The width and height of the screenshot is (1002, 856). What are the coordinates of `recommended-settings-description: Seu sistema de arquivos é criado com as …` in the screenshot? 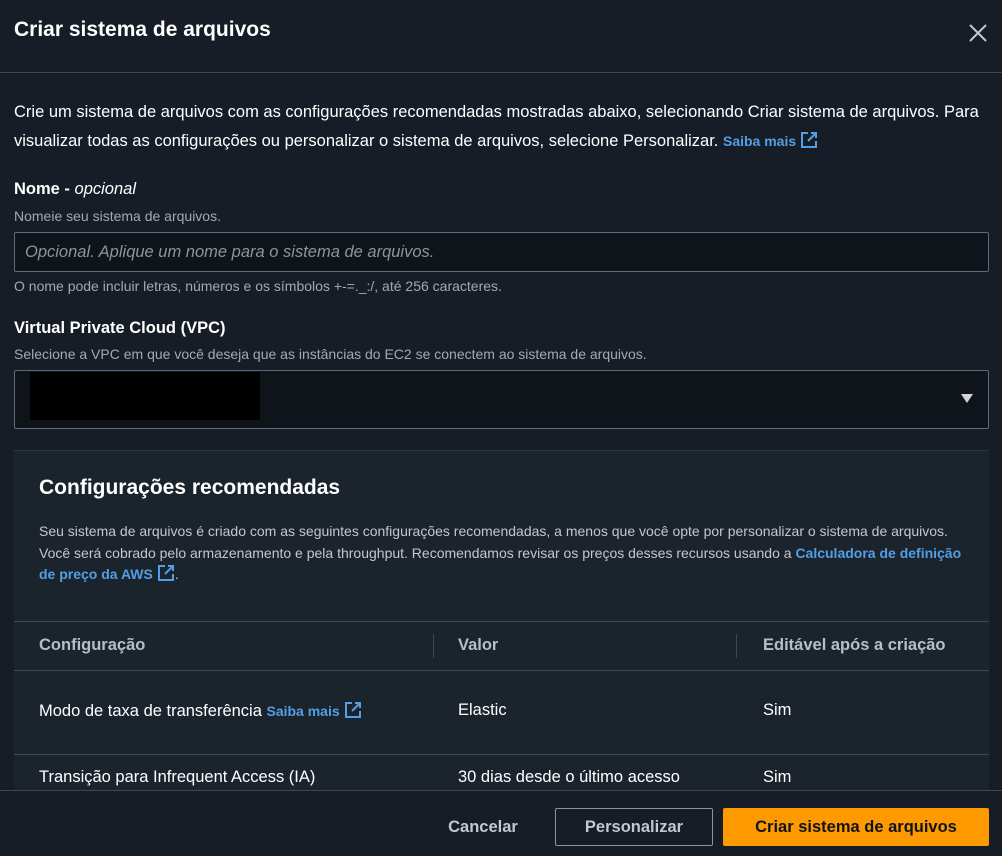 It's located at (500, 552).